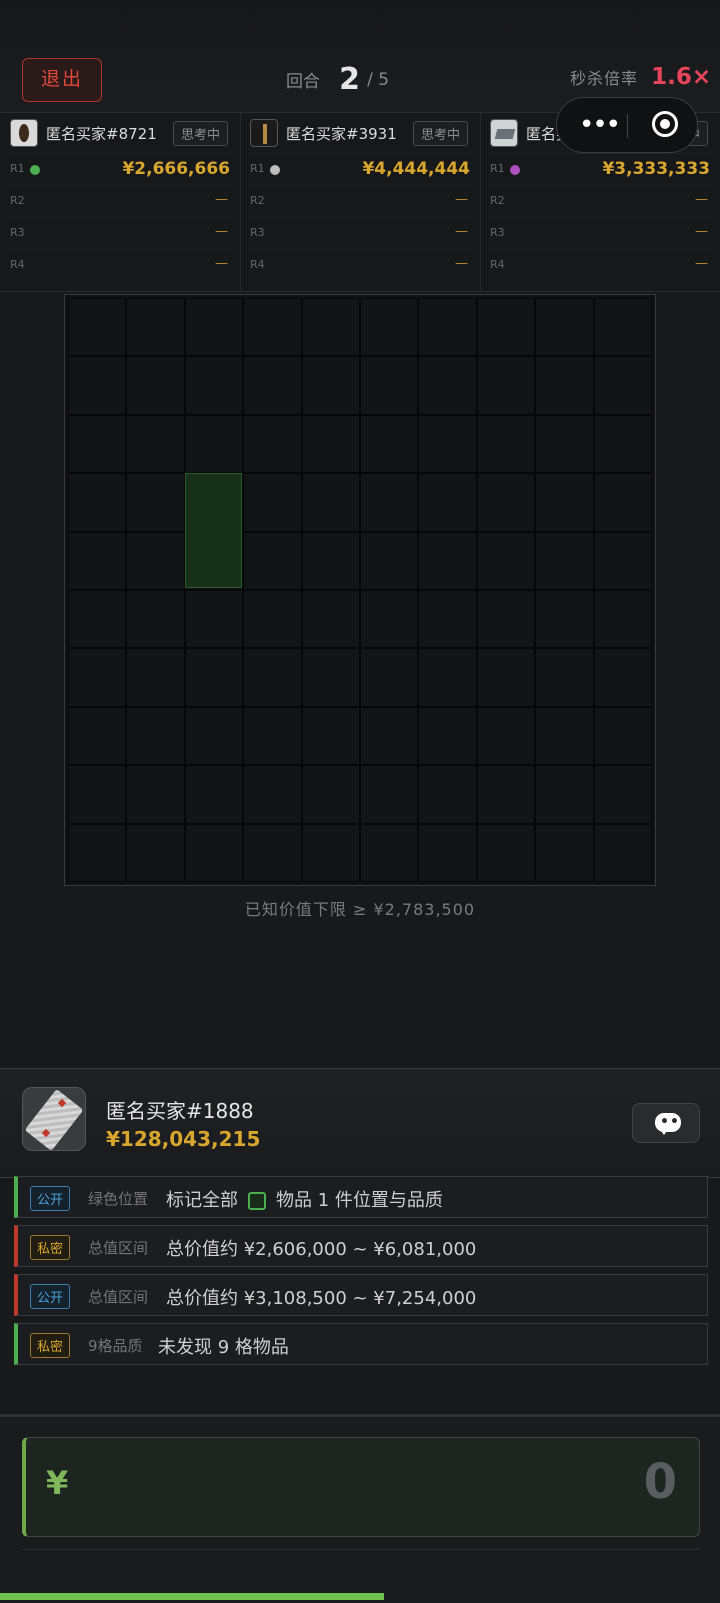  Describe the element at coordinates (62, 80) in the screenshot. I see `exit-button: 退出` at that location.